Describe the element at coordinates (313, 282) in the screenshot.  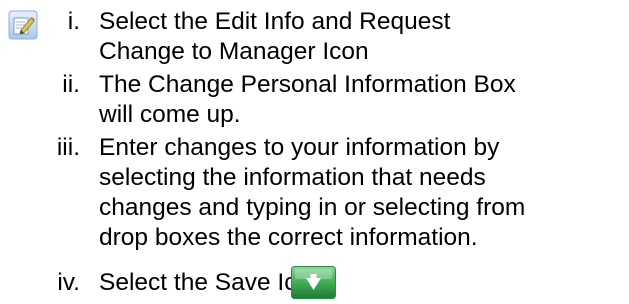
I see `save-icon` at that location.